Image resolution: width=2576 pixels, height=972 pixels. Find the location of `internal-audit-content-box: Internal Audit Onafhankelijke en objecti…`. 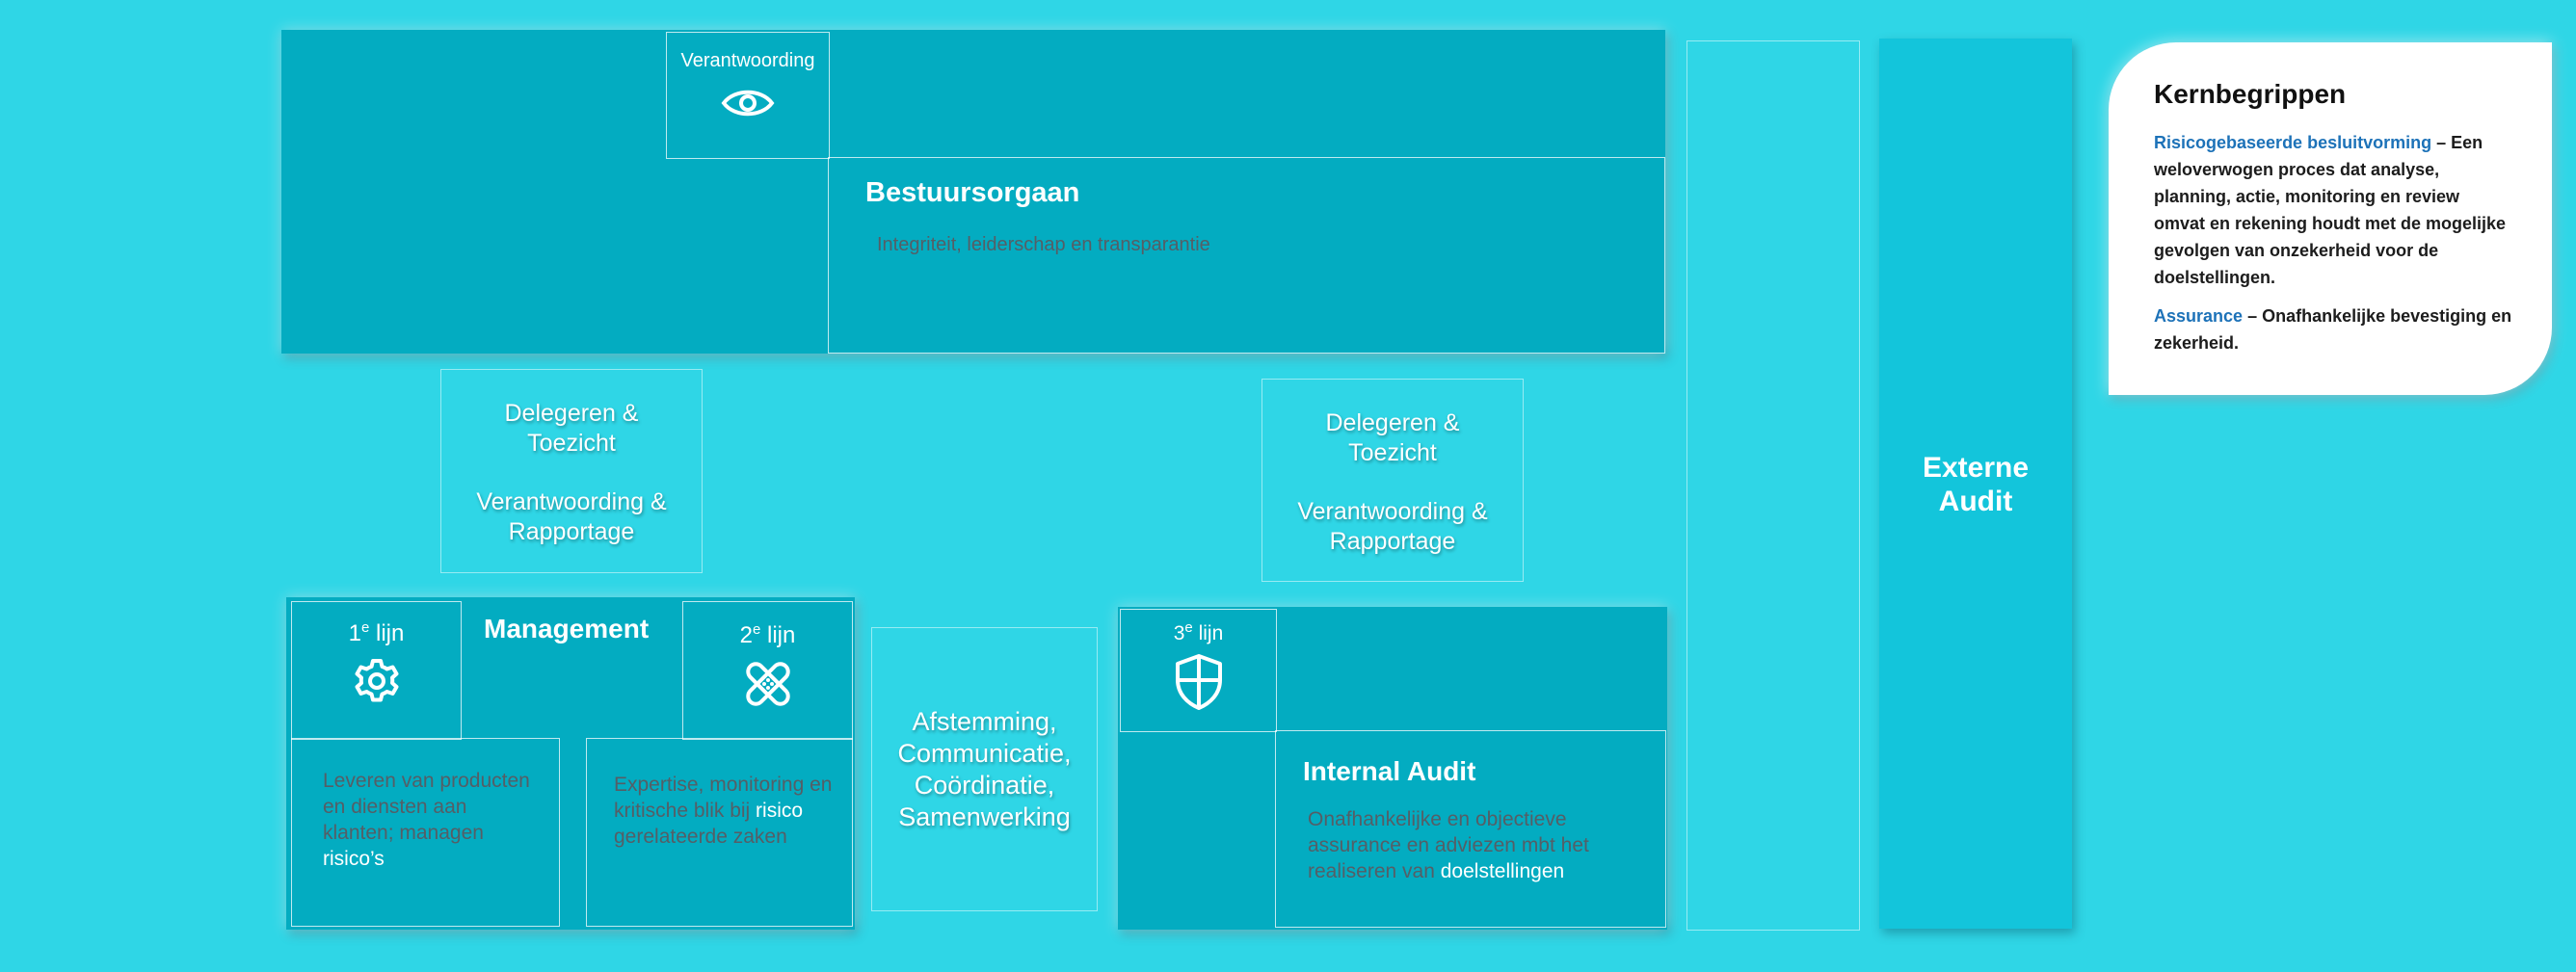

internal-audit-content-box: Internal Audit Onafhankelijke en objecti… is located at coordinates (1470, 829).